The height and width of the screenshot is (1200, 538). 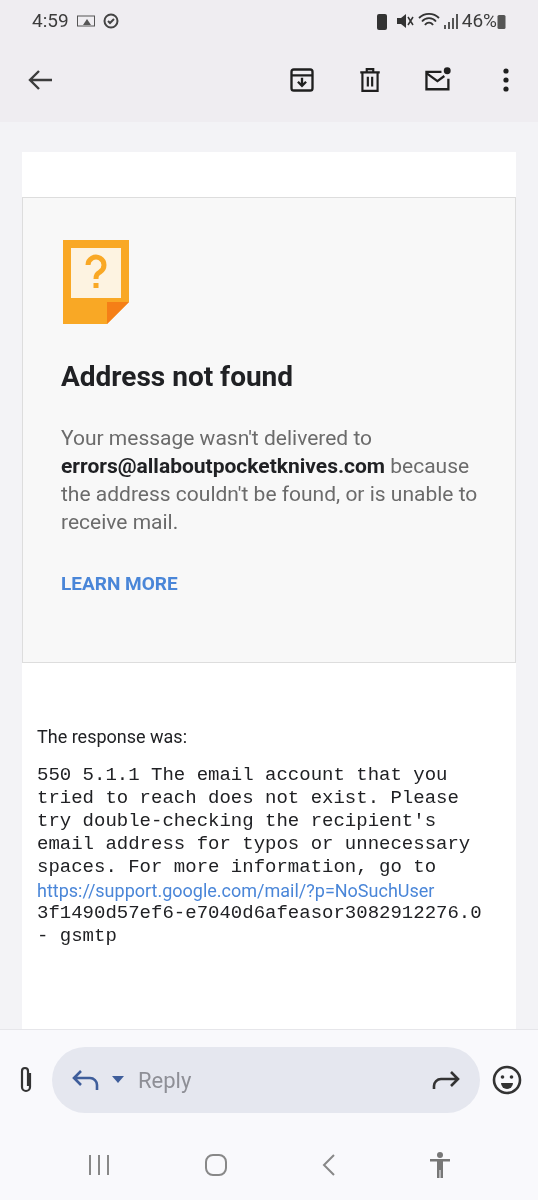 What do you see at coordinates (254, 844) in the screenshot?
I see `response-text-line: email address for typos or unnecessary` at bounding box center [254, 844].